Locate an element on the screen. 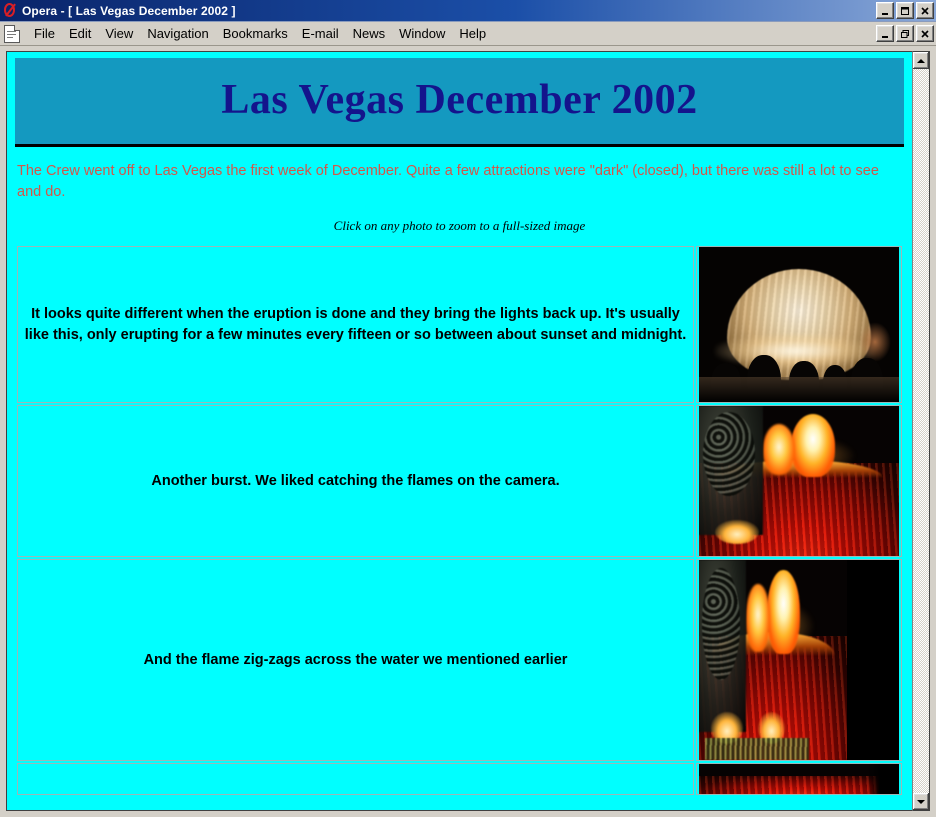  photo-volcano-lights-up is located at coordinates (799, 325).